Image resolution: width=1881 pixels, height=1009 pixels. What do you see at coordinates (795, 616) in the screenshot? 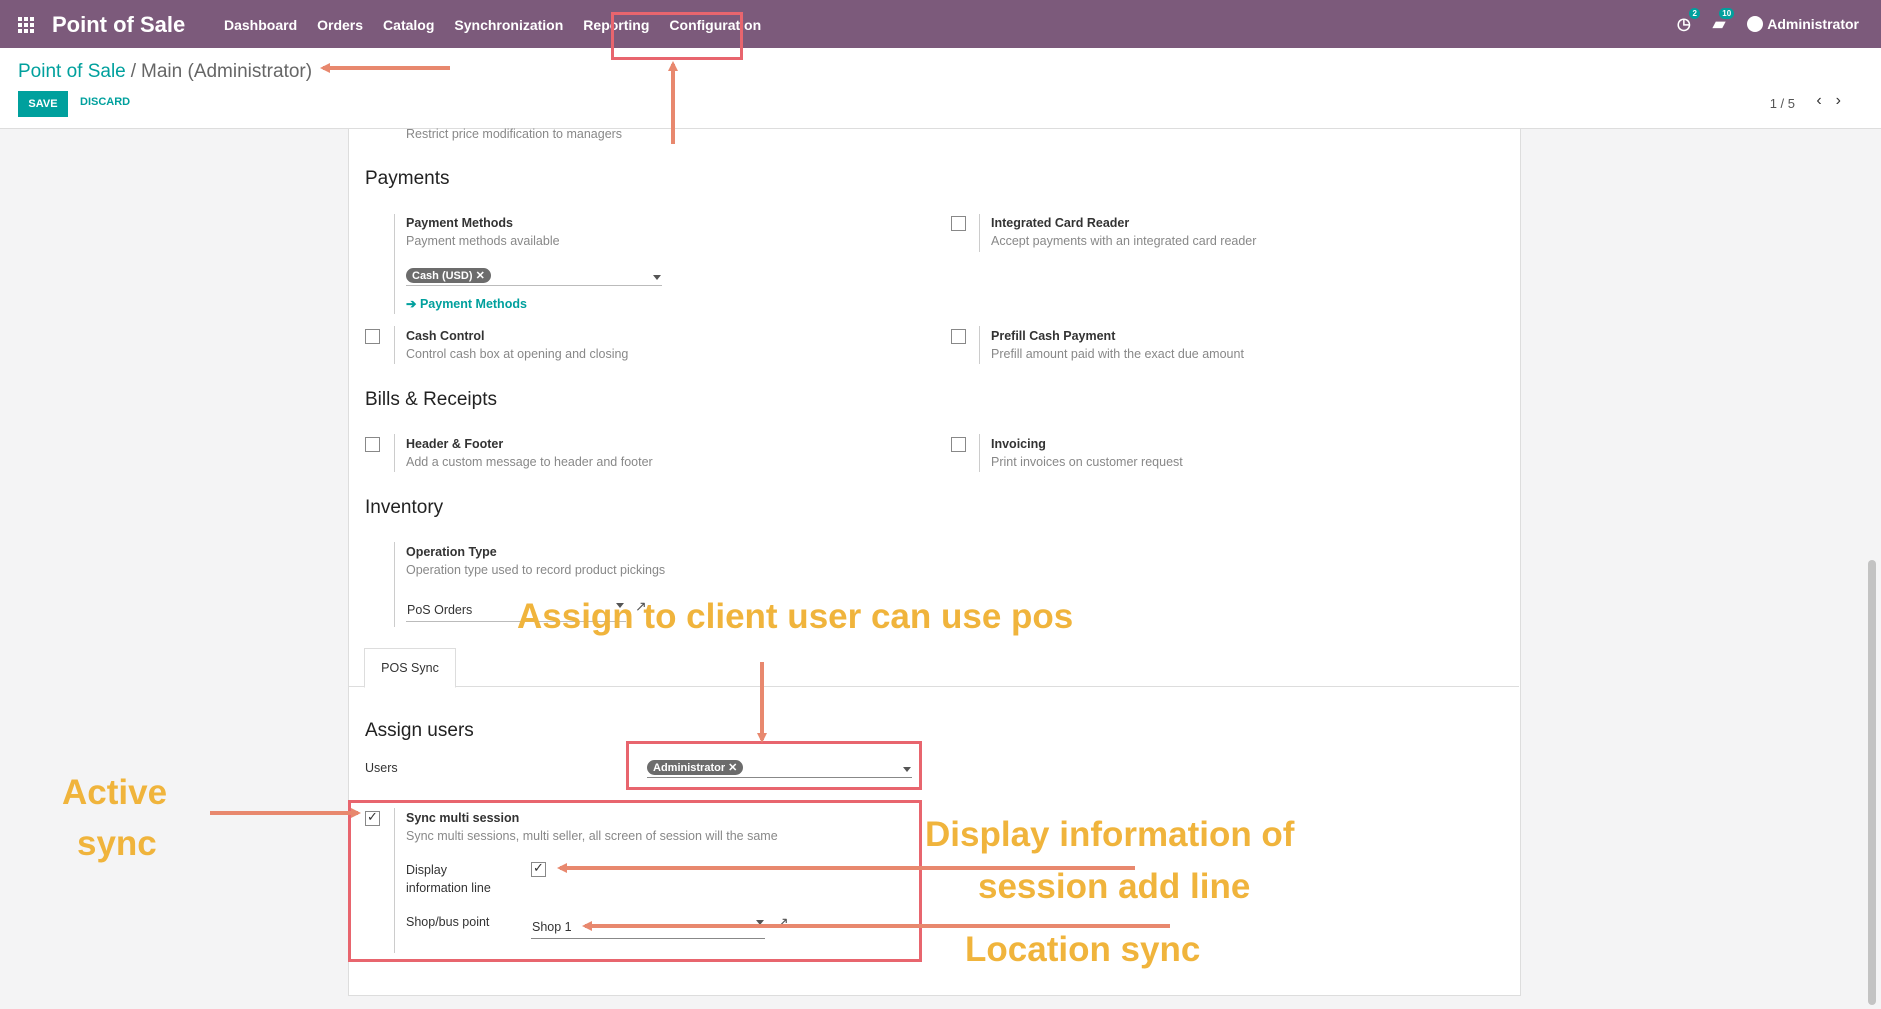
I see `annotation-assign-users: Assign to client user can use pos` at bounding box center [795, 616].